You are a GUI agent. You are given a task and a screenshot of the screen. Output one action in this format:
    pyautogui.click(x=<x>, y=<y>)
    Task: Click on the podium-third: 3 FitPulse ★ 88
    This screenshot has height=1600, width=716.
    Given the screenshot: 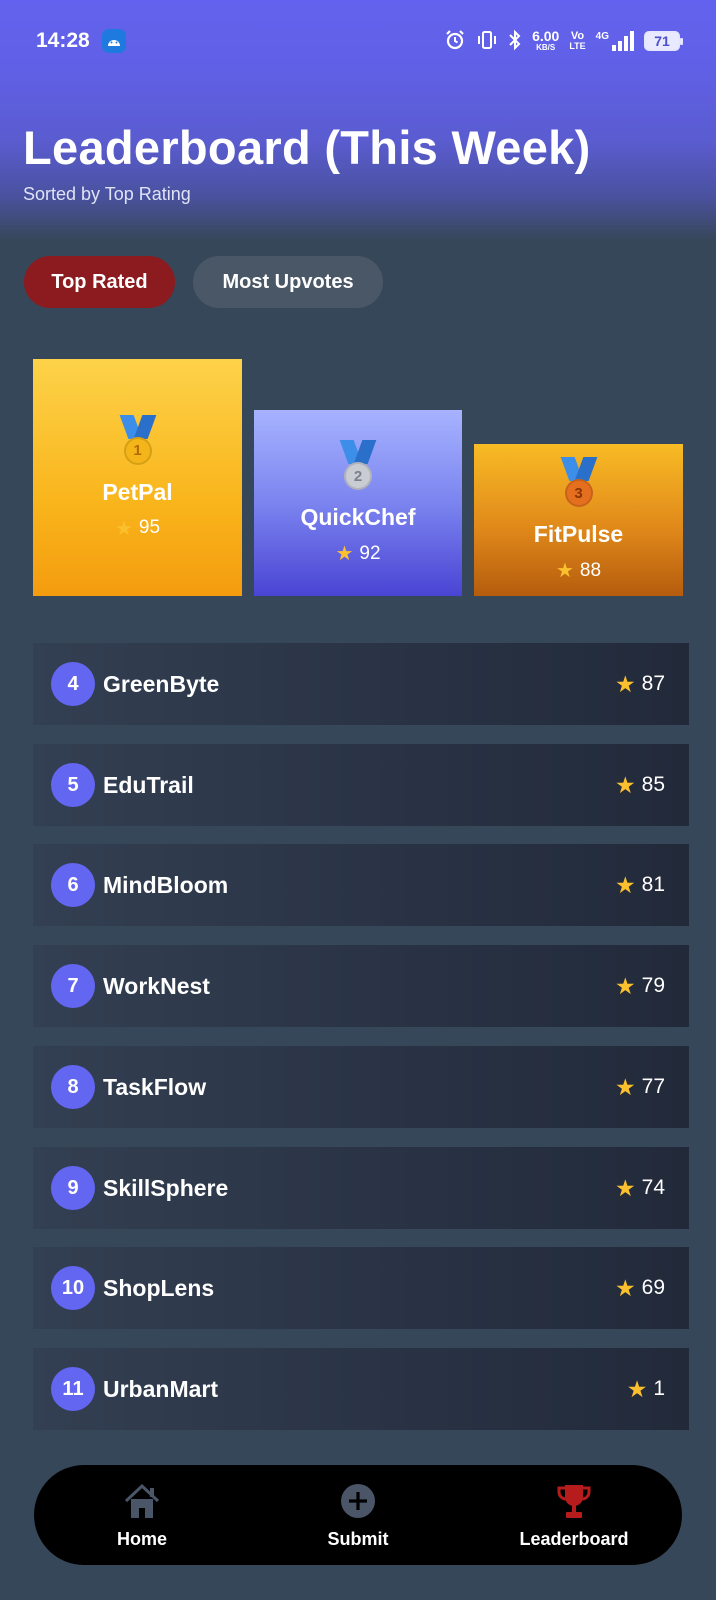 What is the action you would take?
    pyautogui.click(x=578, y=520)
    